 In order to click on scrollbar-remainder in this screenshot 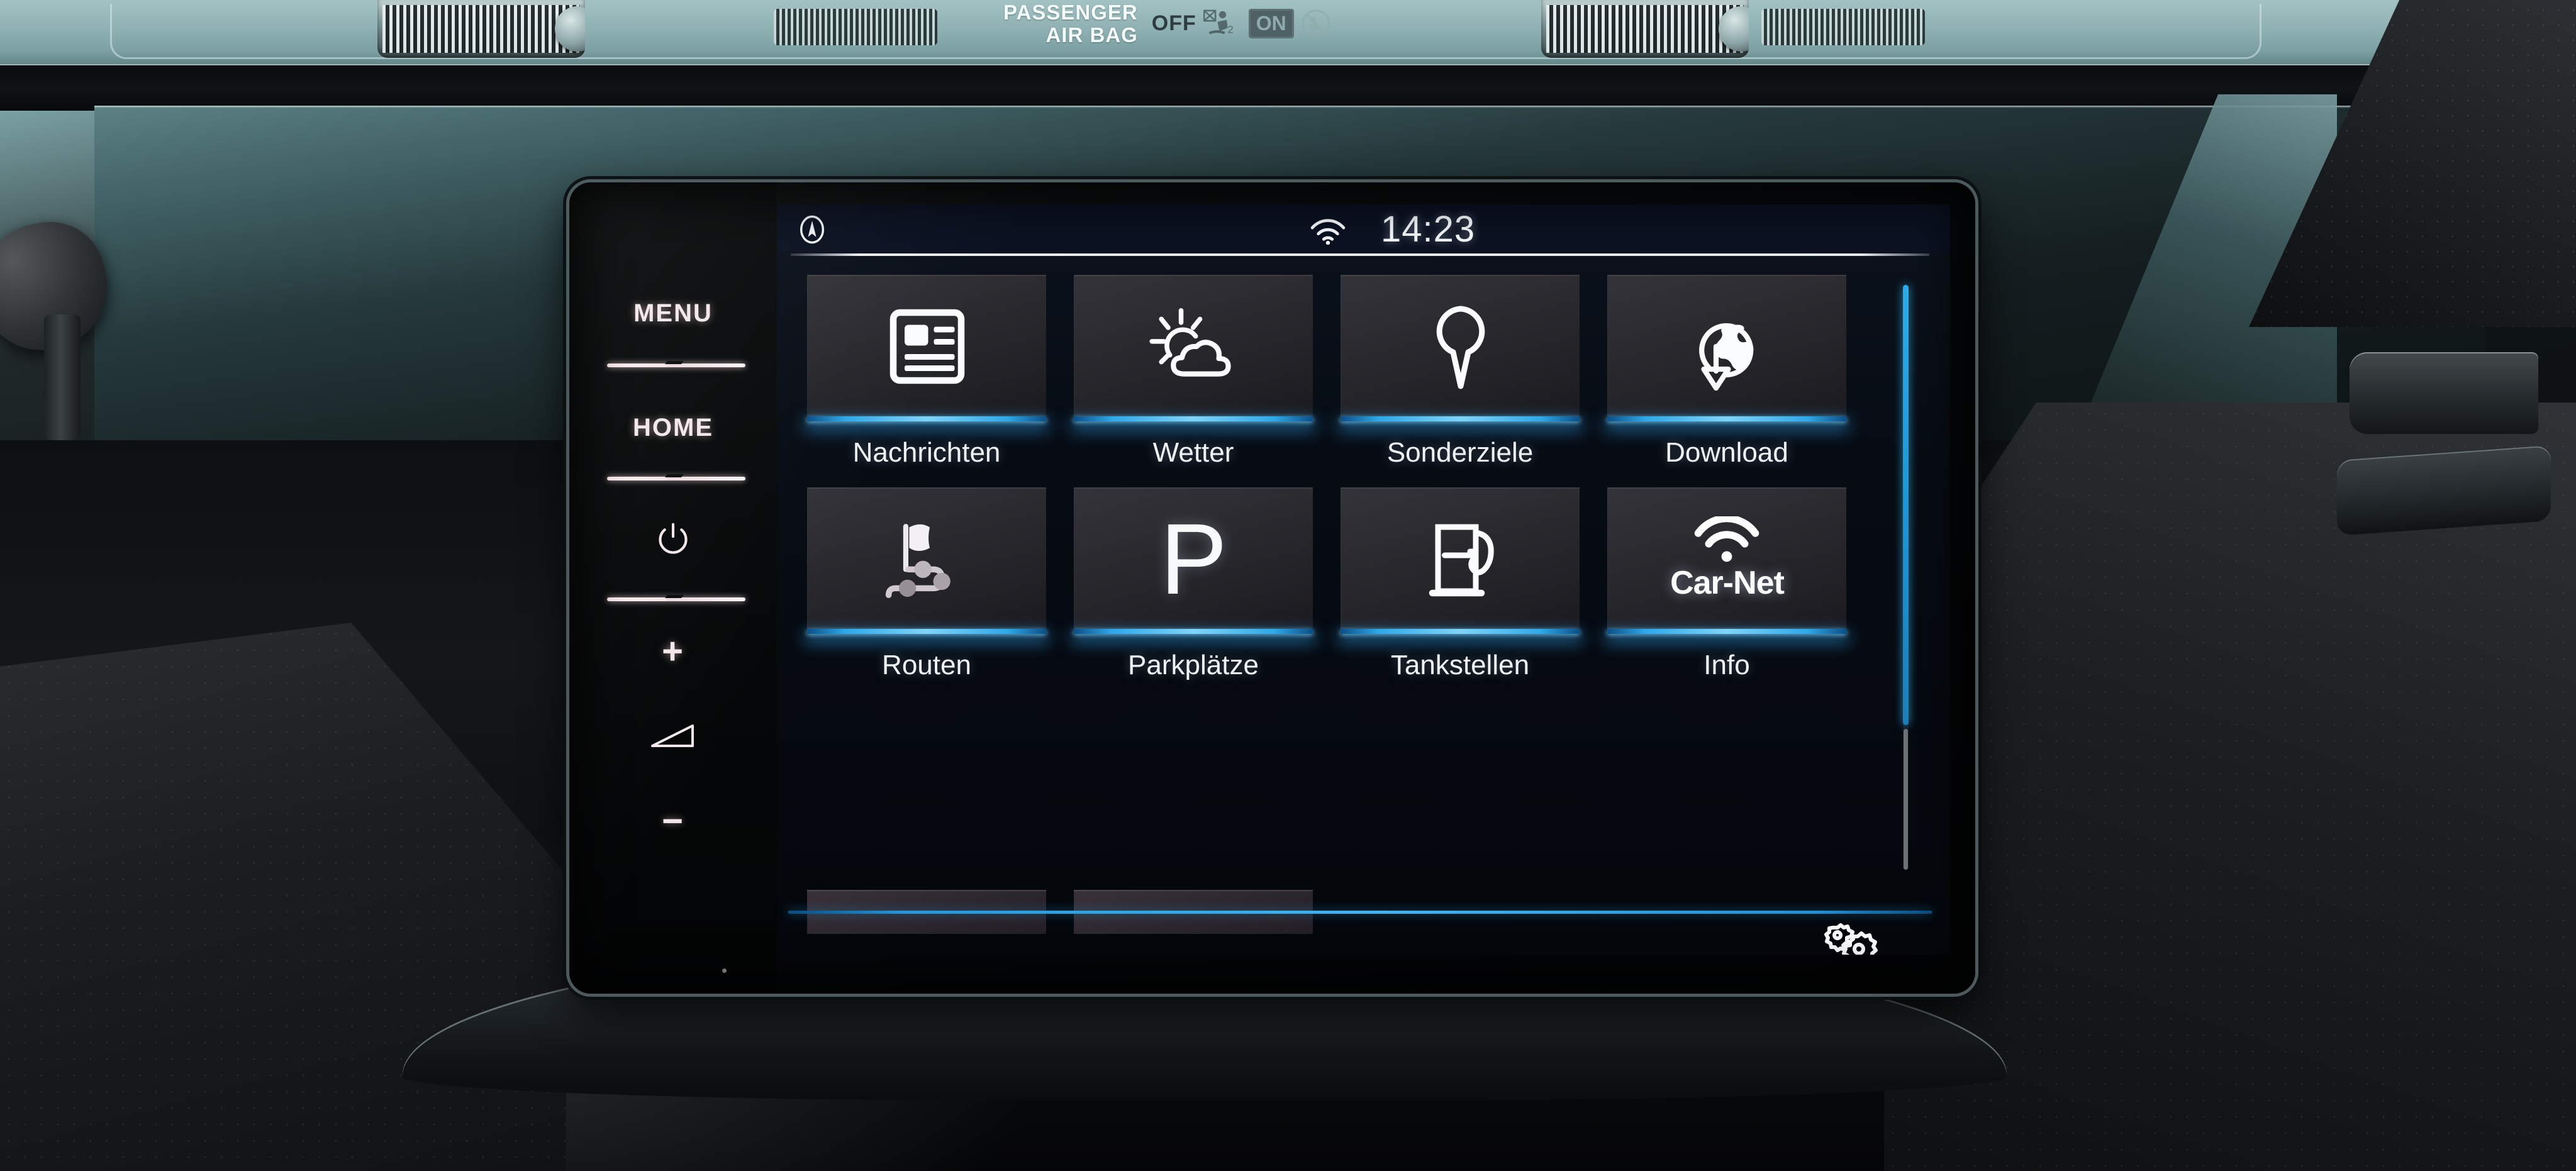, I will do `click(1906, 799)`.